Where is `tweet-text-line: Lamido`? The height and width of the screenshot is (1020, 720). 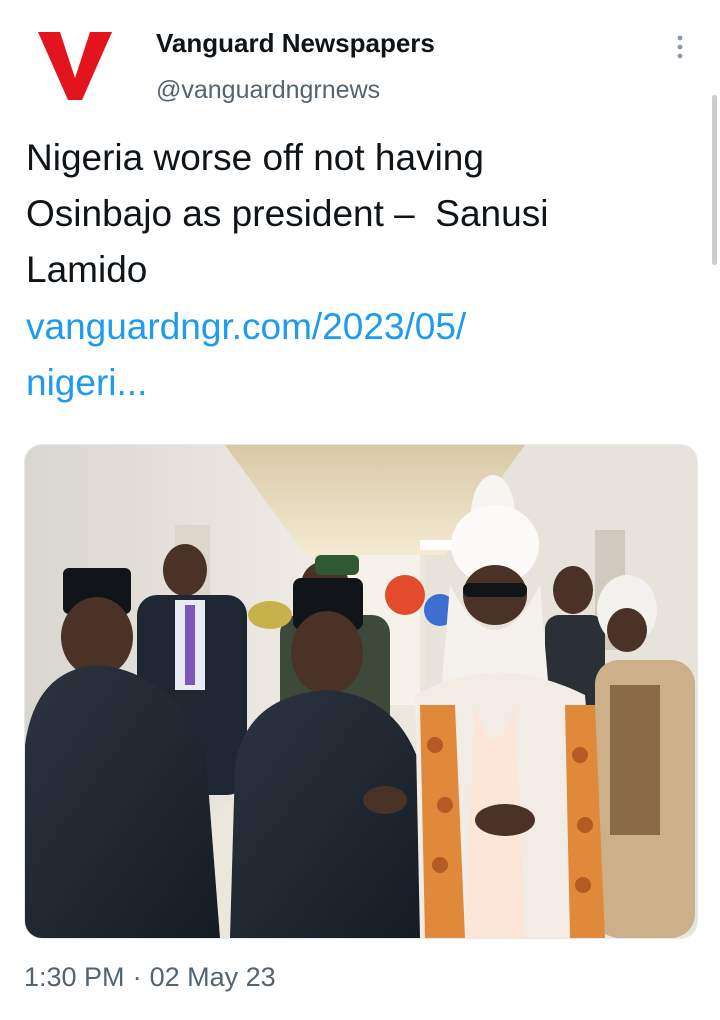 tweet-text-line: Lamido is located at coordinates (87, 269).